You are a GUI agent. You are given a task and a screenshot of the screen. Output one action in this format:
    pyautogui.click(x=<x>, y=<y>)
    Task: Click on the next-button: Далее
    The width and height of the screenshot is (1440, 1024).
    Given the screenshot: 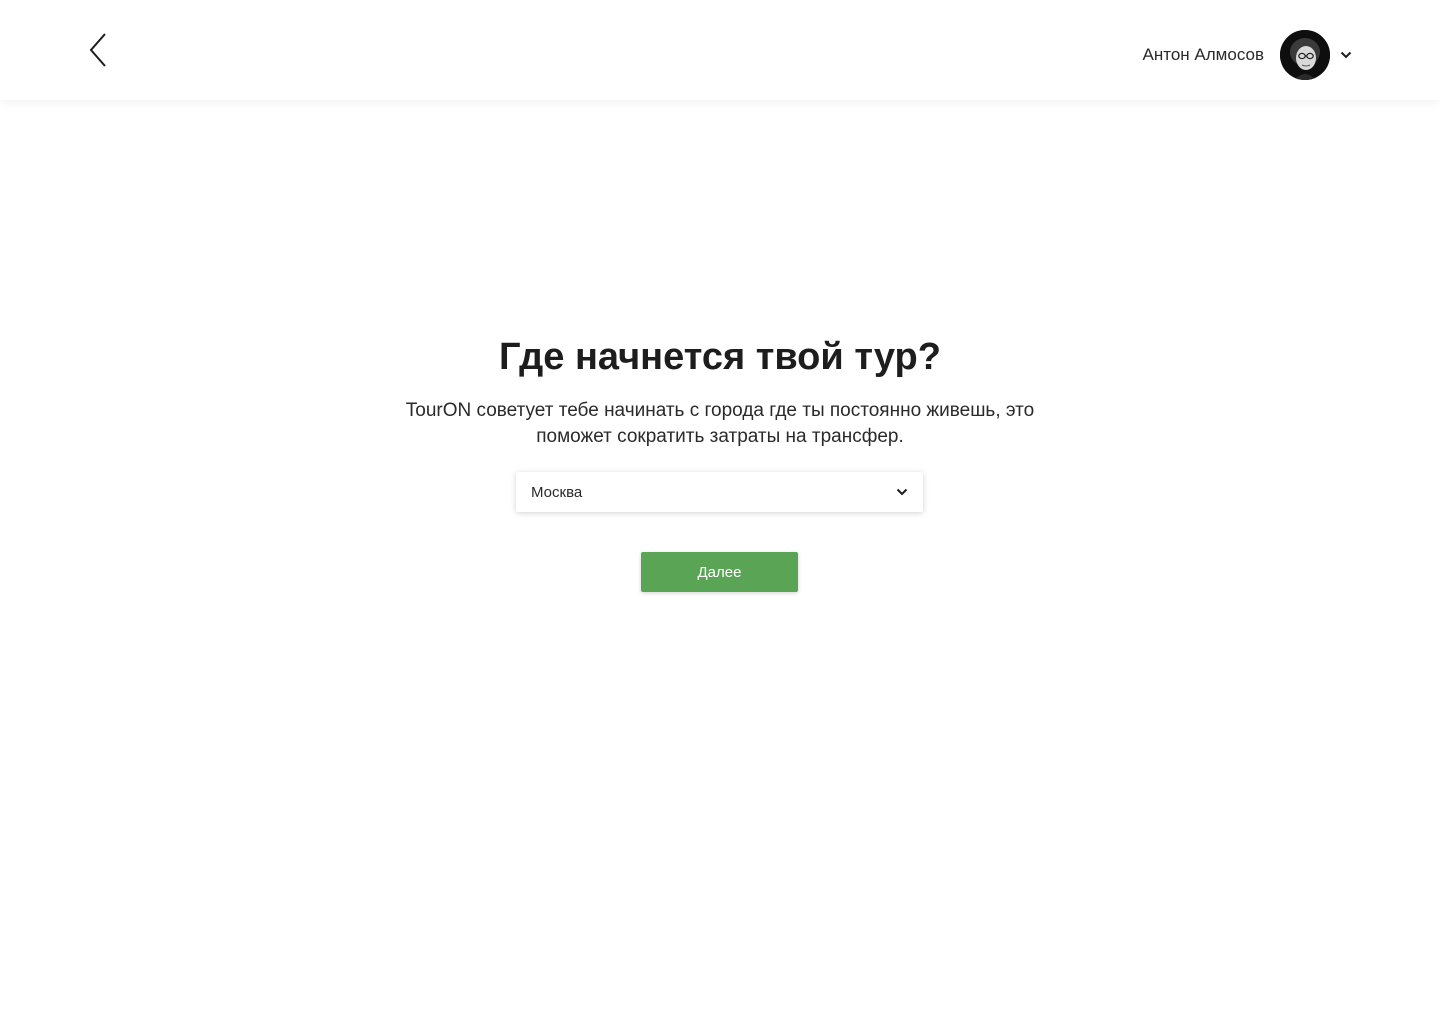 What is the action you would take?
    pyautogui.click(x=719, y=572)
    